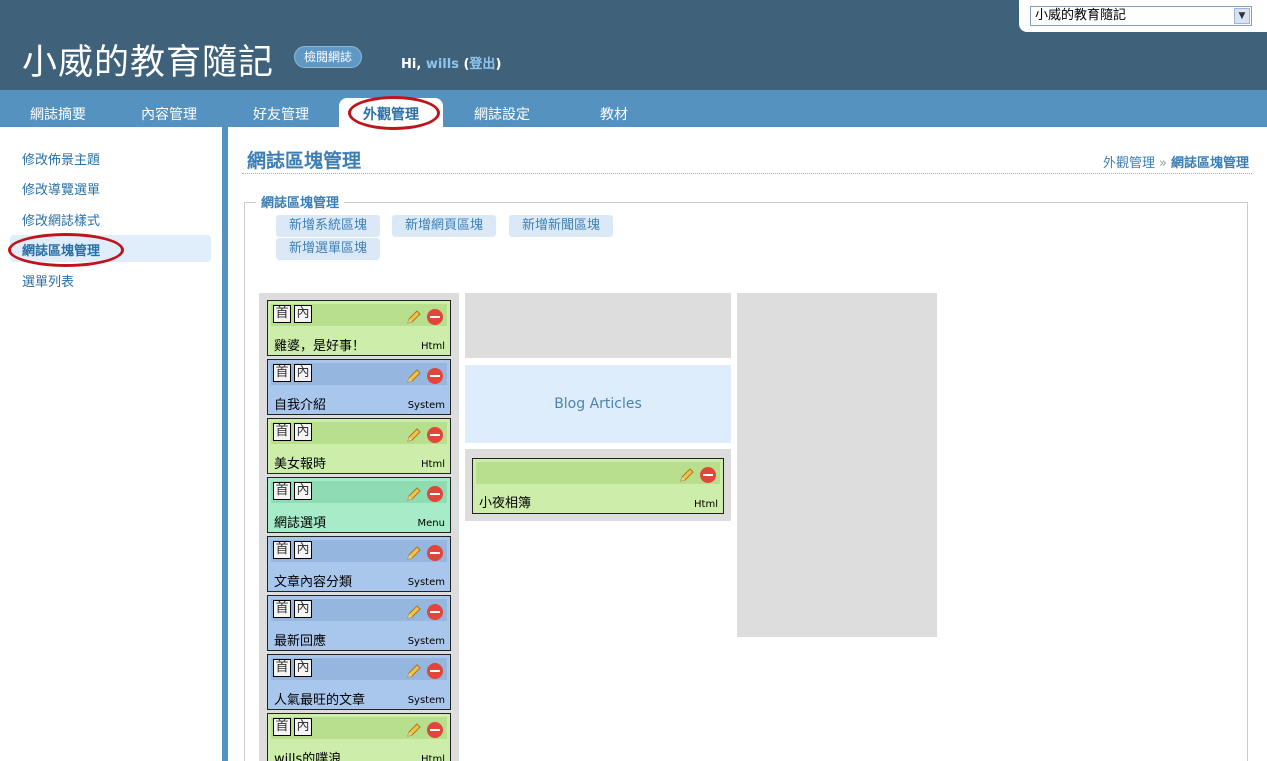 This screenshot has height=761, width=1267. I want to click on widget-block: 首內網誌選項 Menu, so click(359, 505).